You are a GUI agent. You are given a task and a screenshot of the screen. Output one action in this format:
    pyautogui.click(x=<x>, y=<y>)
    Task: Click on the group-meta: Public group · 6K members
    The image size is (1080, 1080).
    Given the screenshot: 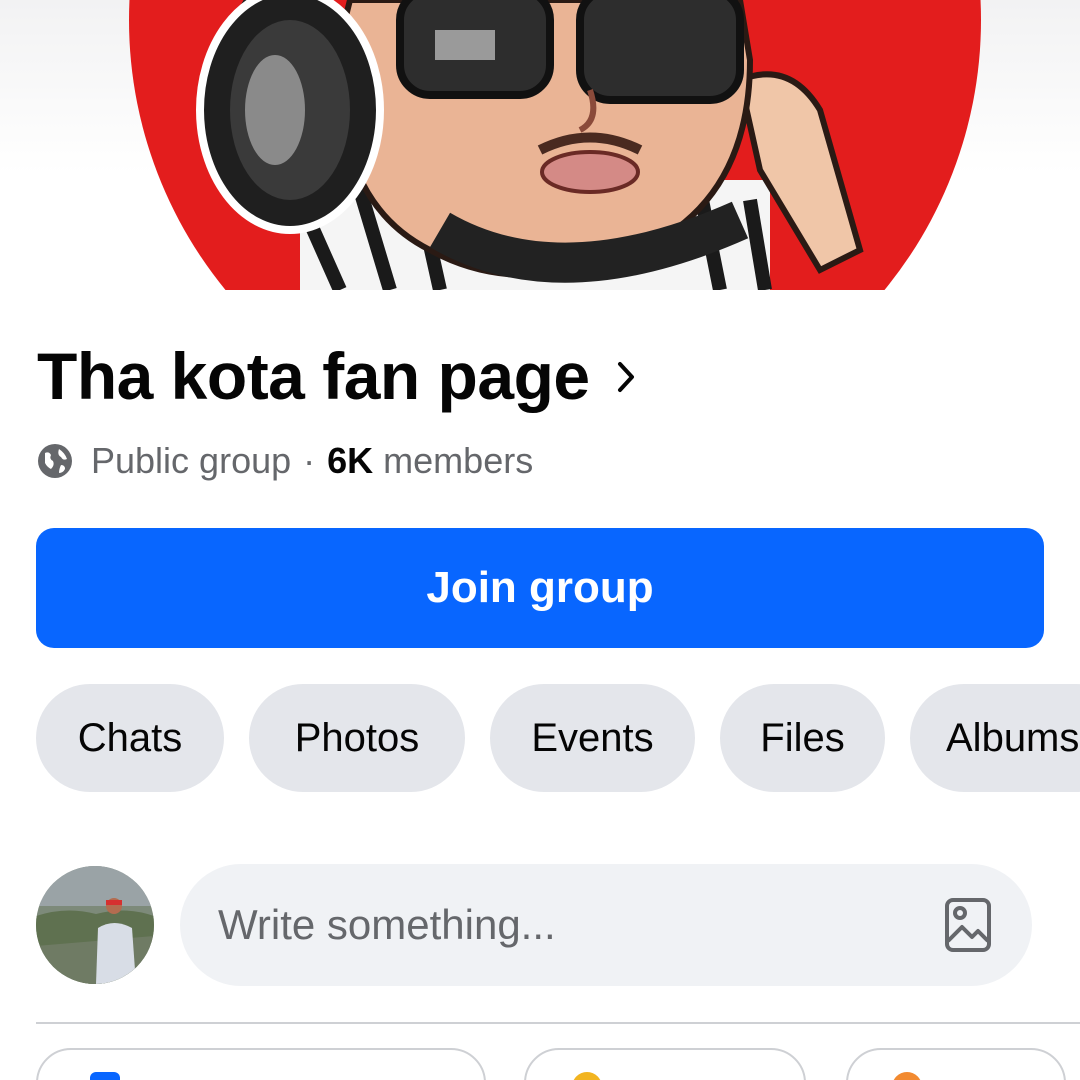 What is the action you would take?
    pyautogui.click(x=285, y=461)
    